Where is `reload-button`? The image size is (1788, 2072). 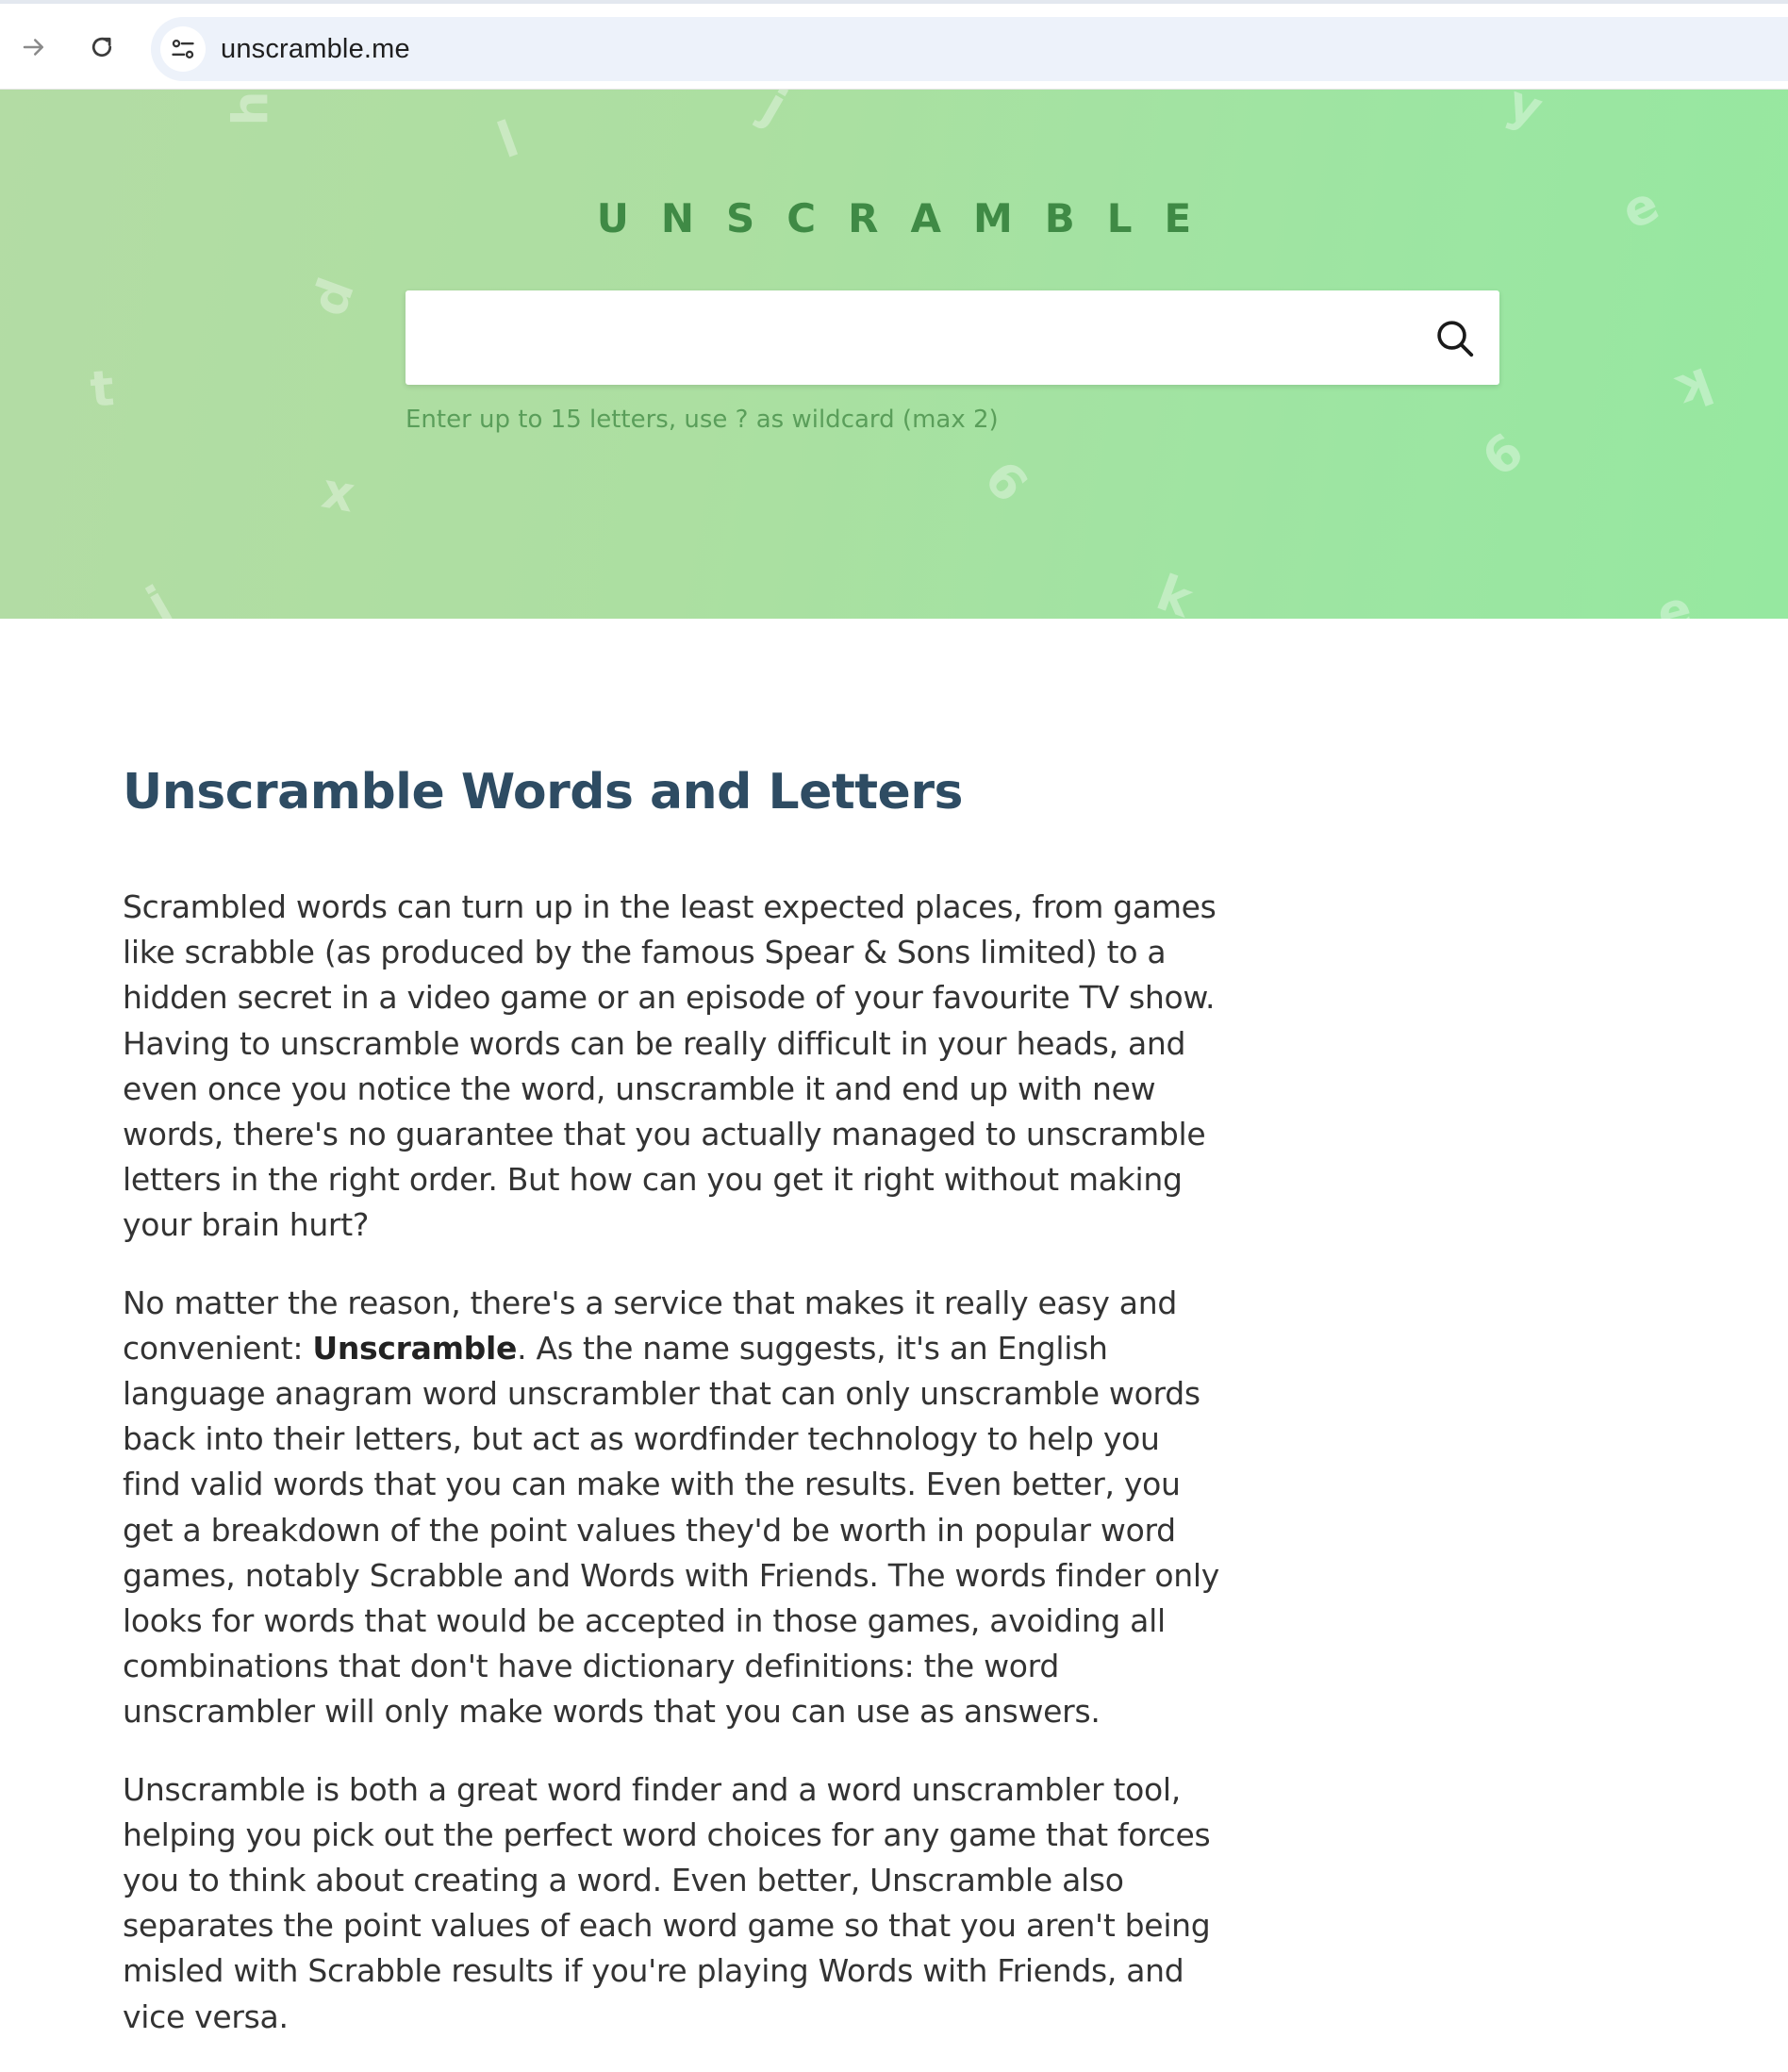
reload-button is located at coordinates (102, 47).